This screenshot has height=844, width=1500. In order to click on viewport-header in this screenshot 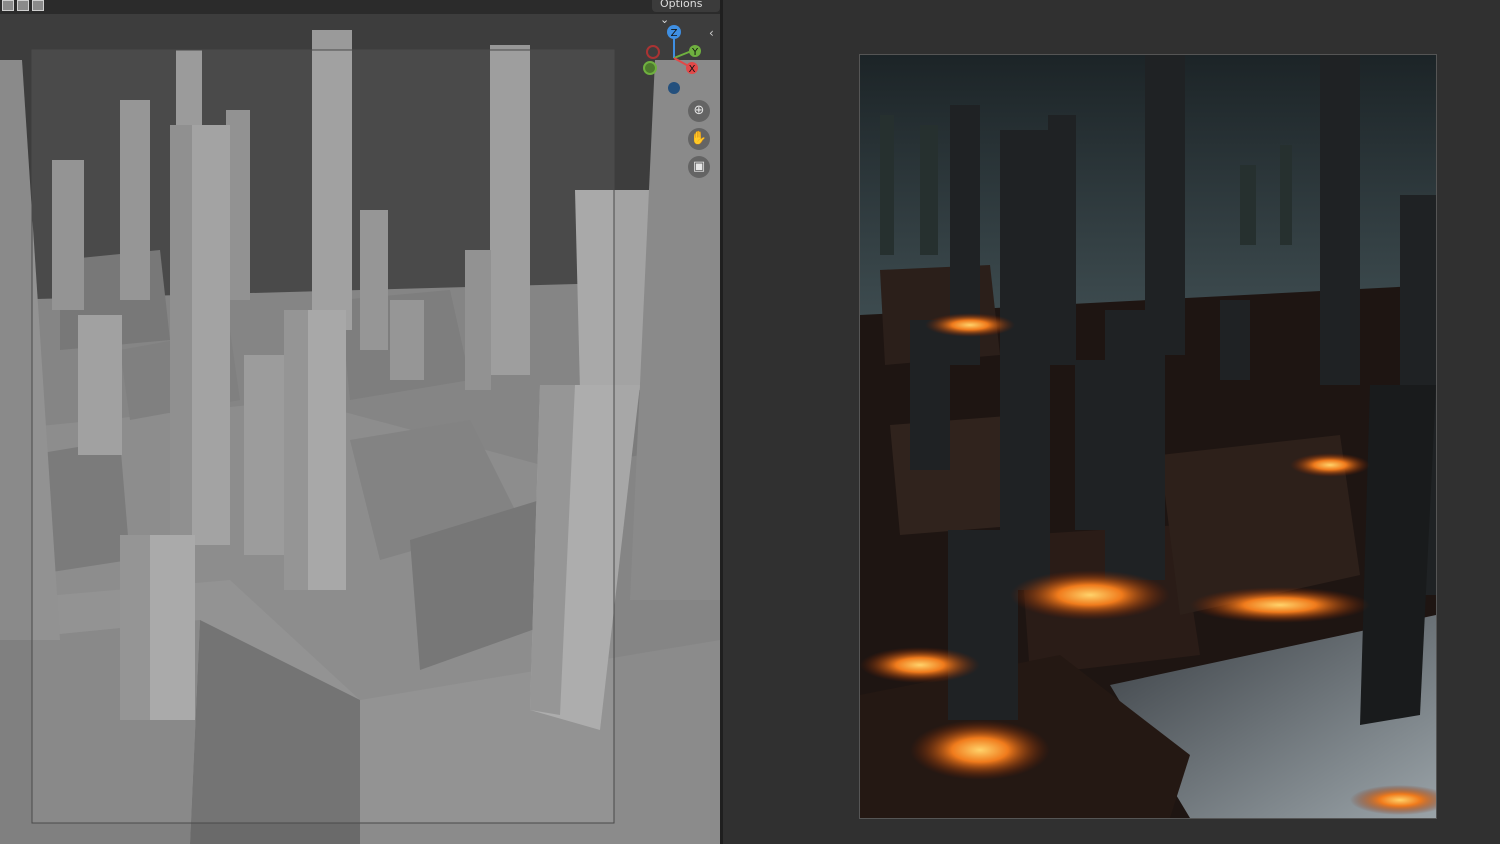, I will do `click(360, 7)`.